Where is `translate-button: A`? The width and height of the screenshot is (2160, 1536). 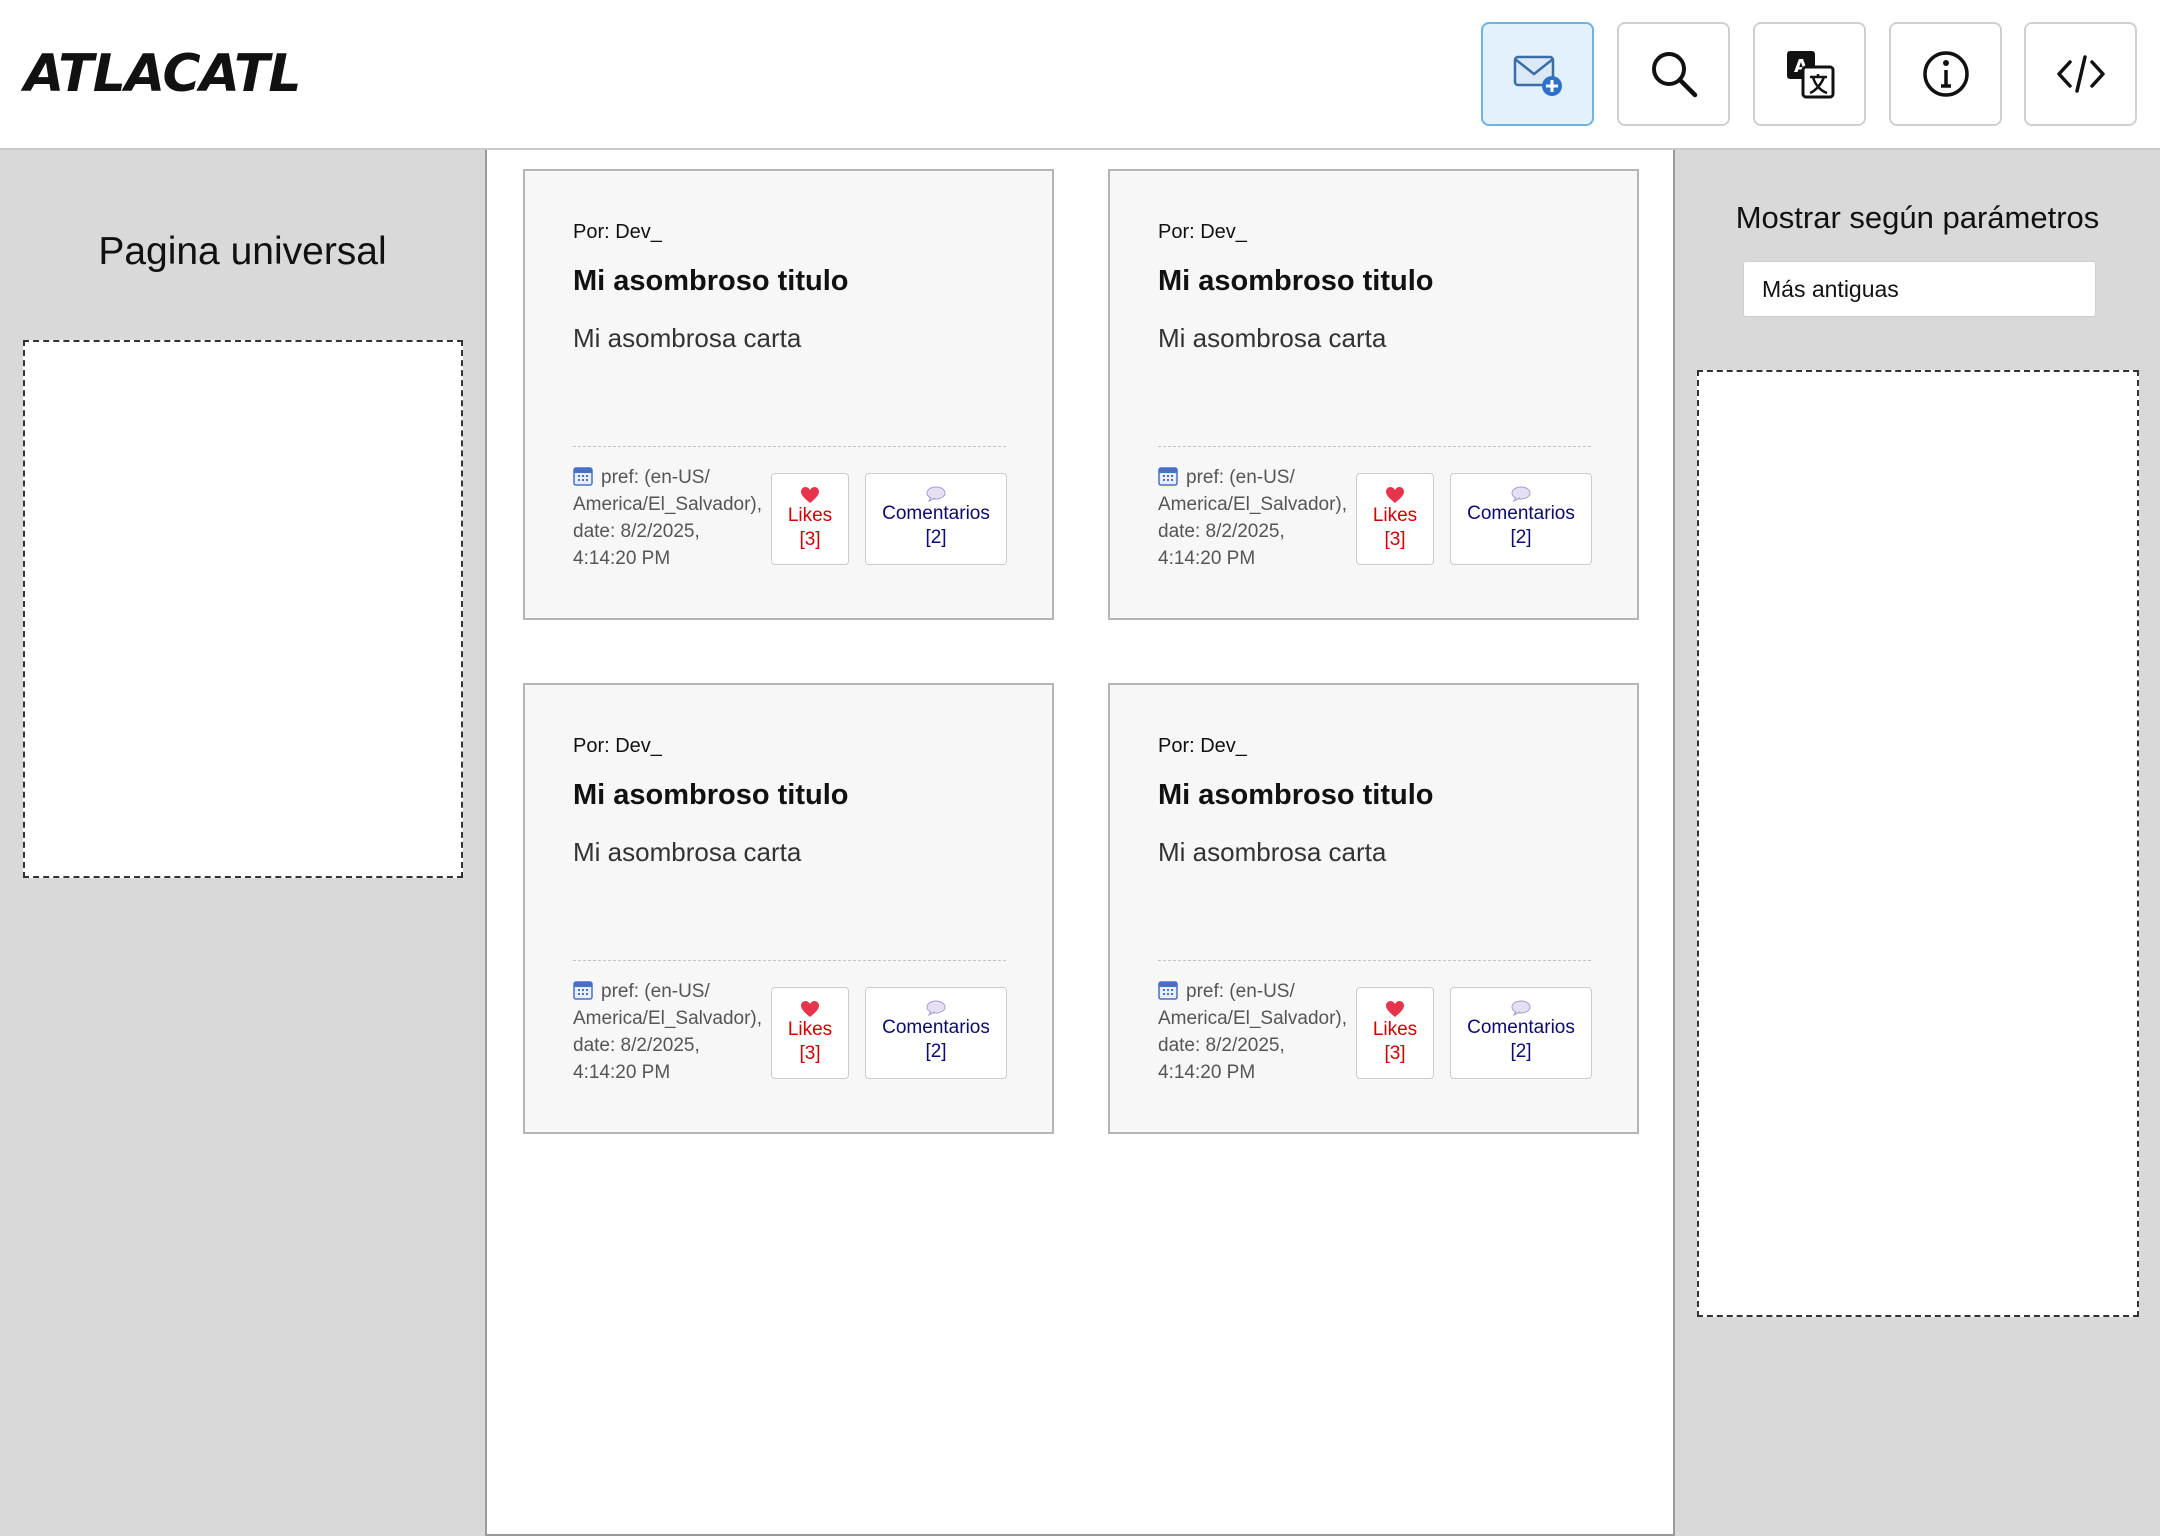 translate-button: A is located at coordinates (1809, 74).